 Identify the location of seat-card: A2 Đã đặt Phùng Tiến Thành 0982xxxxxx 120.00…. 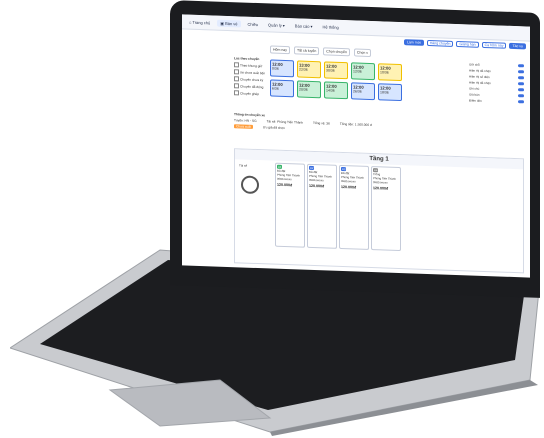
(322, 206).